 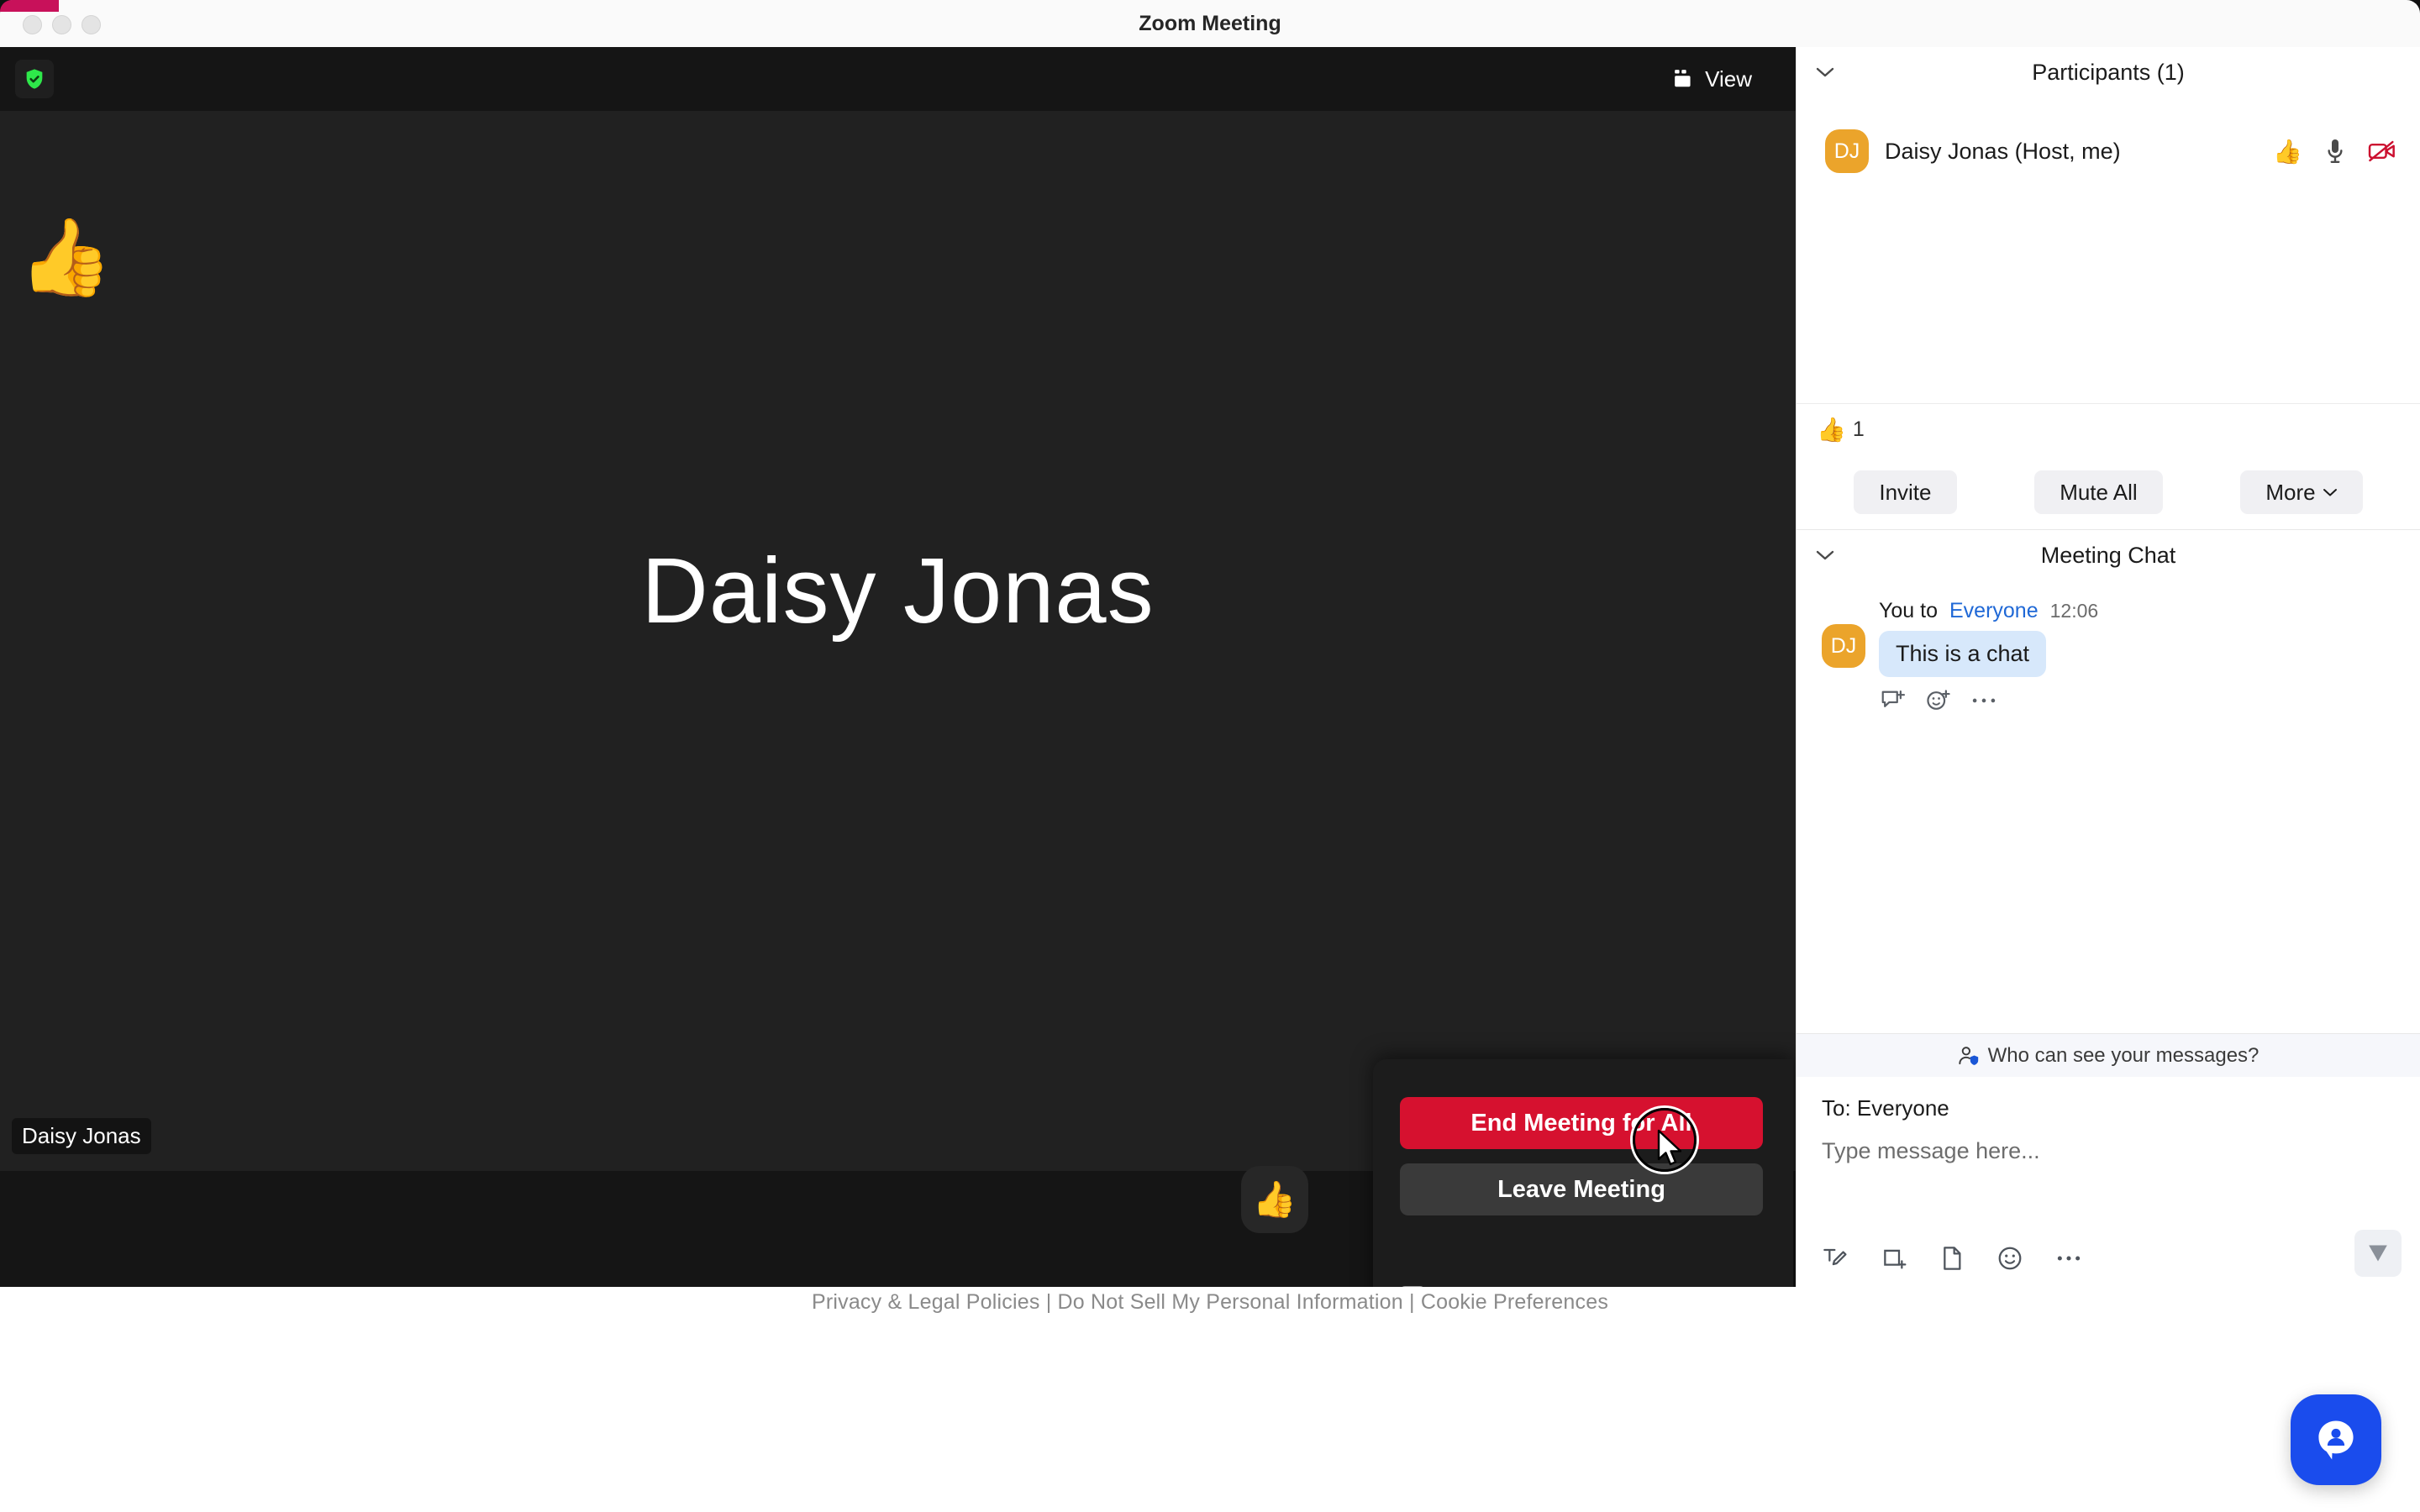 I want to click on support-chat-icon, so click(x=2336, y=1440).